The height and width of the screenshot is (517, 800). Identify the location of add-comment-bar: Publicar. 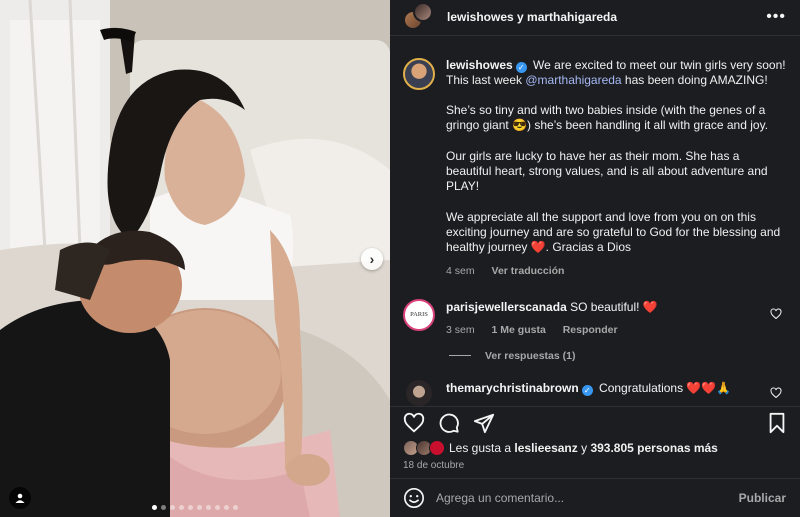
(595, 497).